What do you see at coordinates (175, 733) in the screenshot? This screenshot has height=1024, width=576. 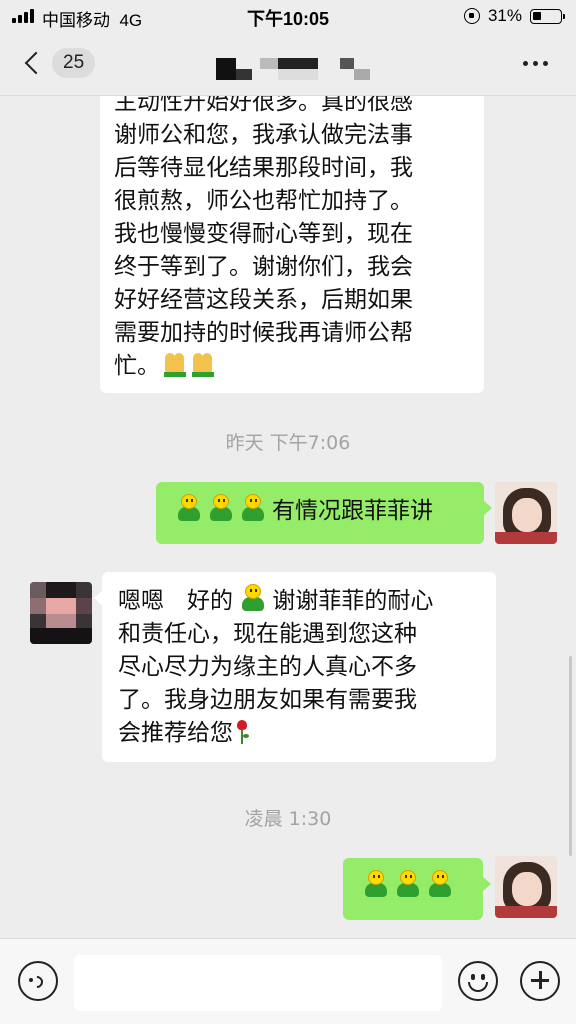 I see `message-text: 会推荐给您` at bounding box center [175, 733].